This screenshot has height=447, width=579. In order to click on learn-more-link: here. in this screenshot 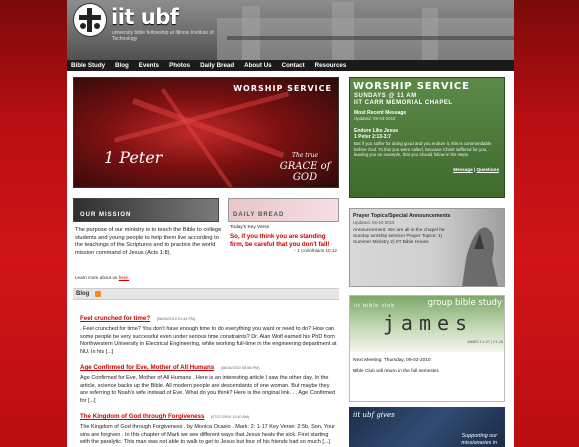, I will do `click(124, 277)`.